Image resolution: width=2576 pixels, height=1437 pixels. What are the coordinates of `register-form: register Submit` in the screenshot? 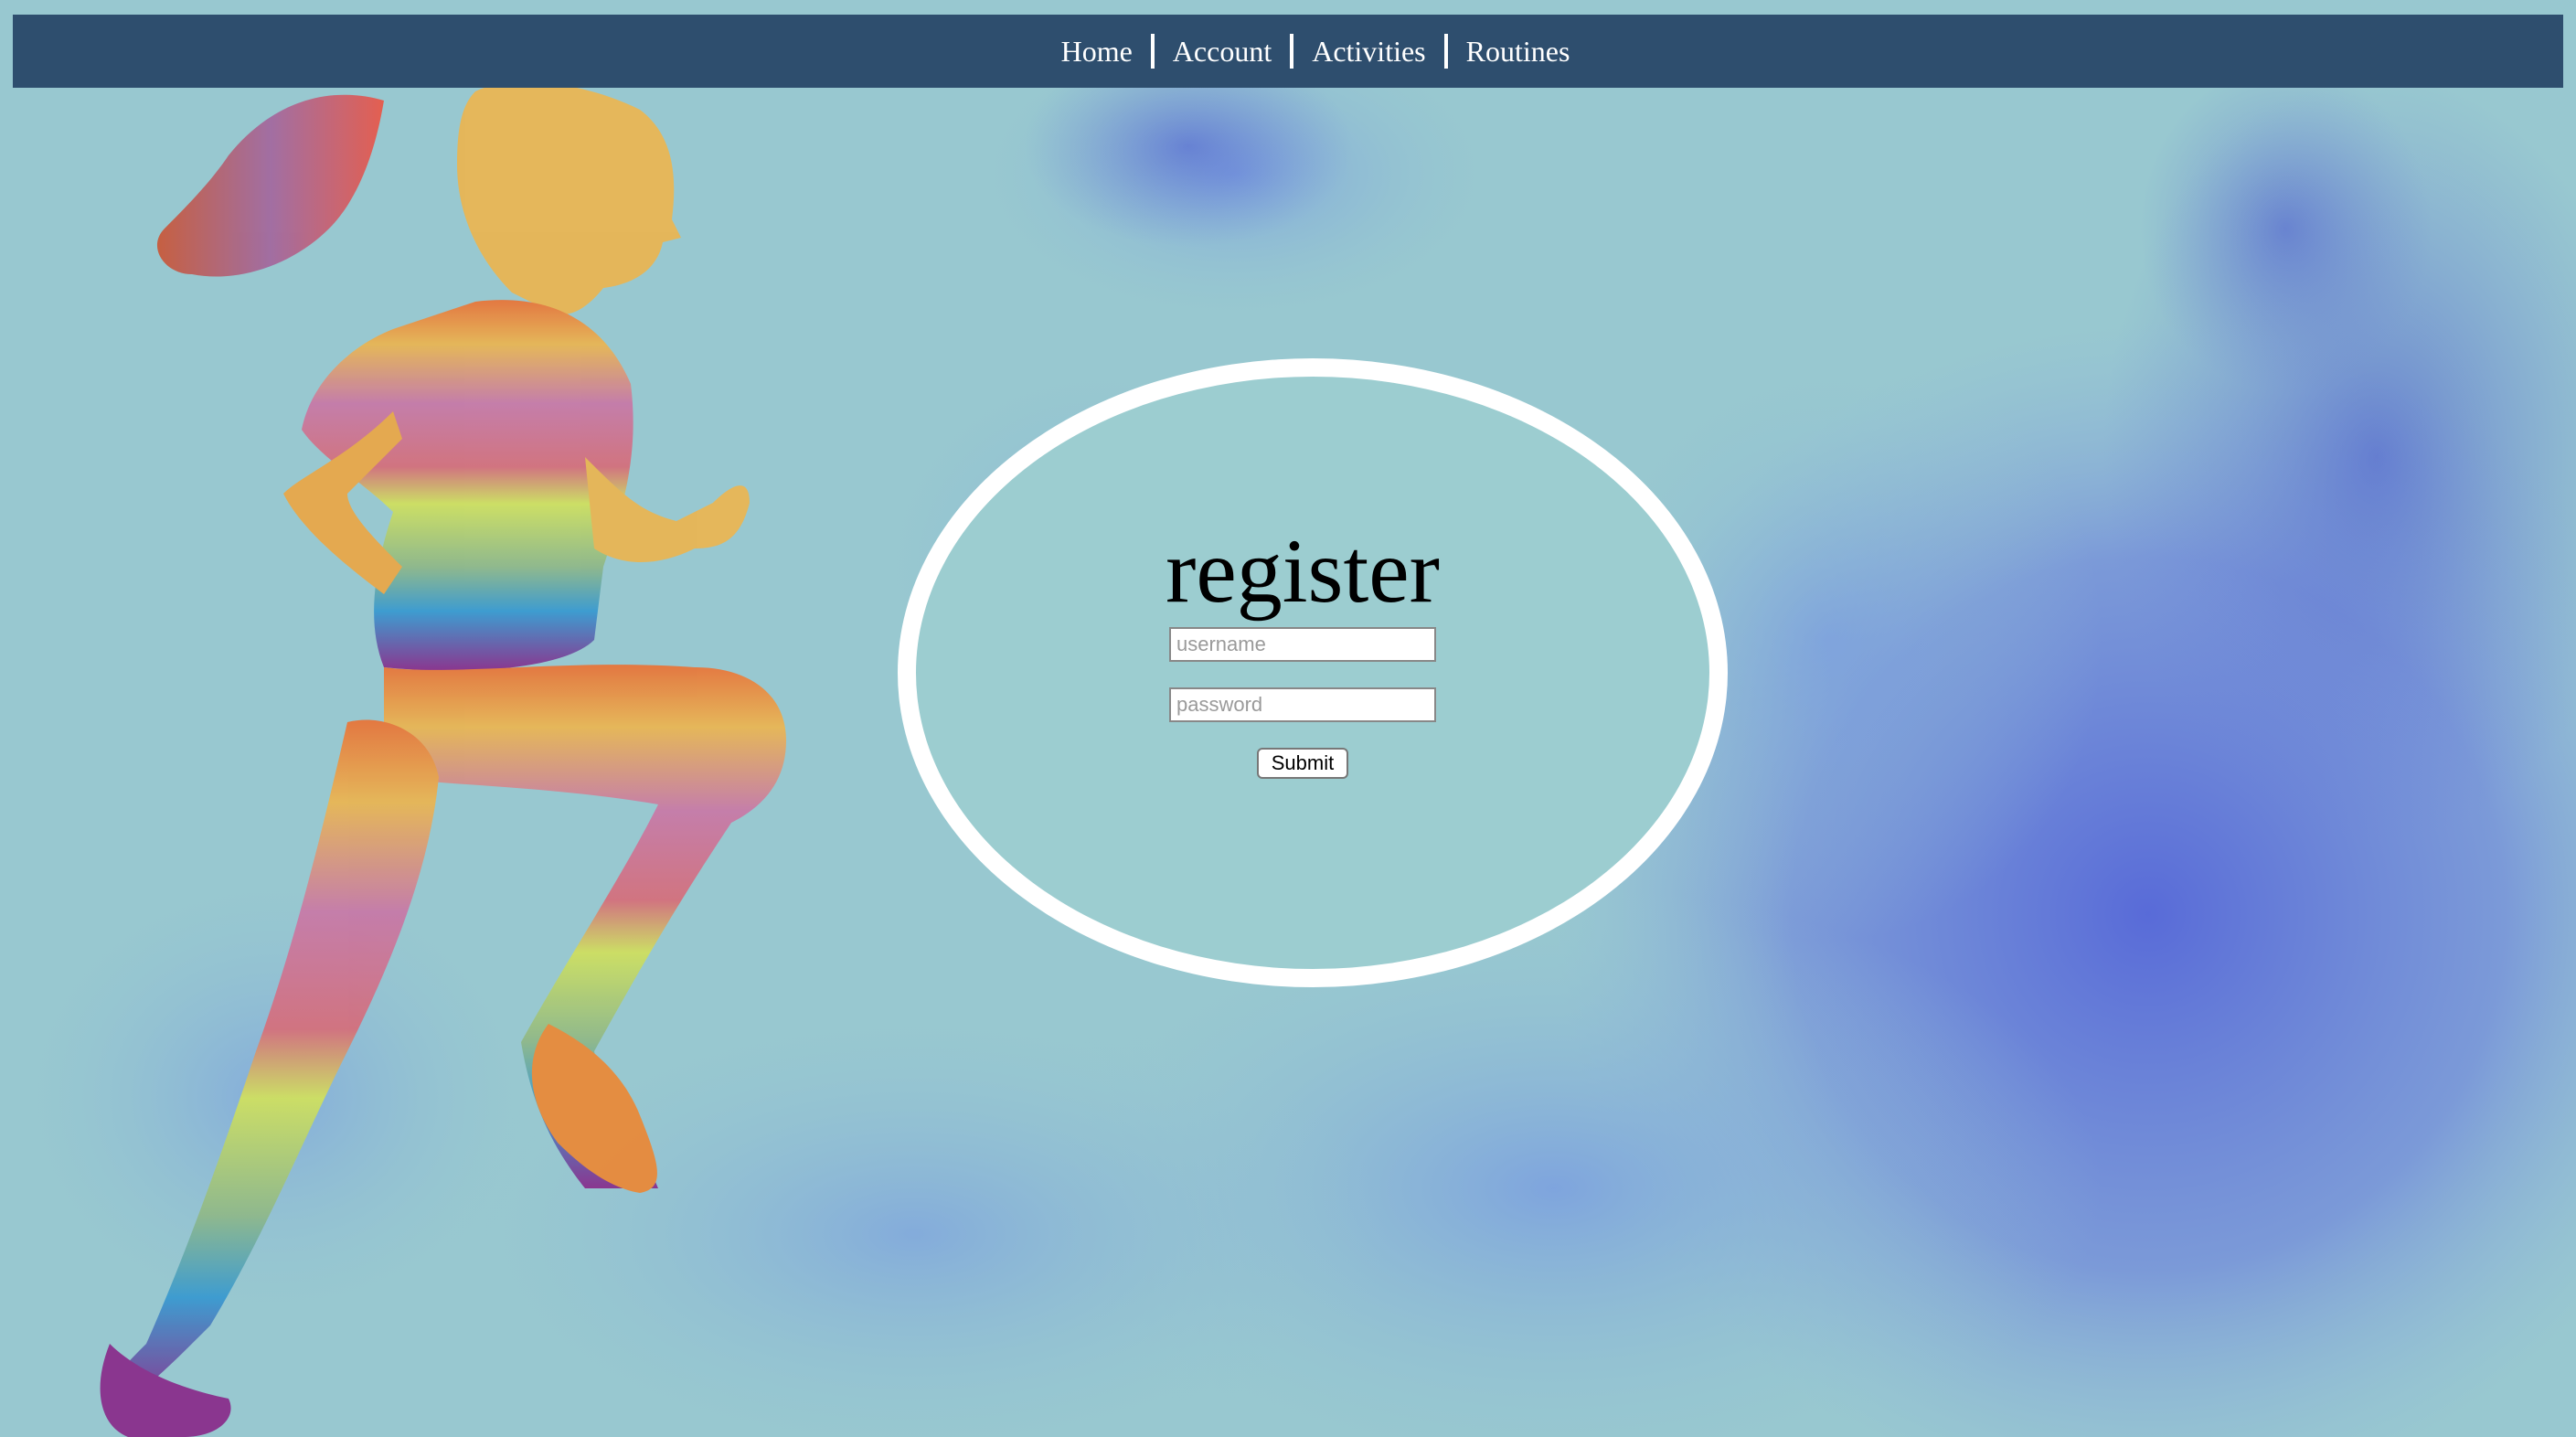 It's located at (1303, 650).